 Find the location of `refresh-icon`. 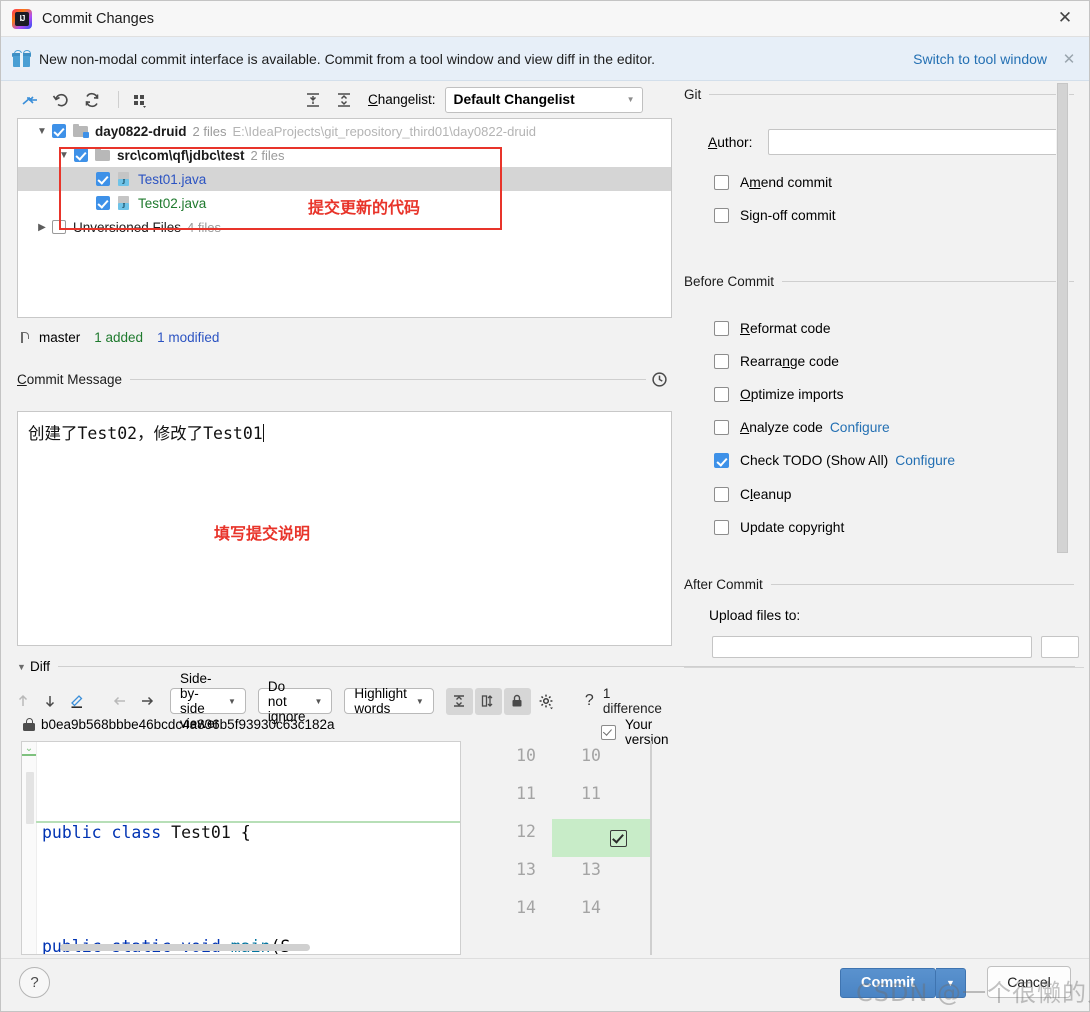

refresh-icon is located at coordinates (92, 100).